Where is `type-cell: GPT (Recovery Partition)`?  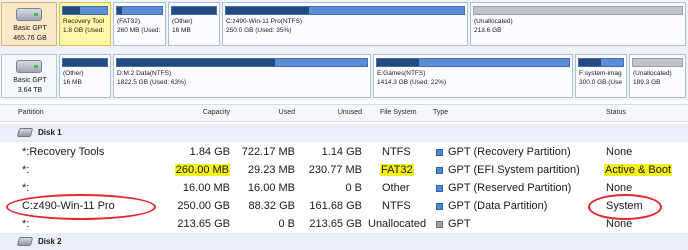
type-cell: GPT (Recovery Partition) is located at coordinates (509, 152).